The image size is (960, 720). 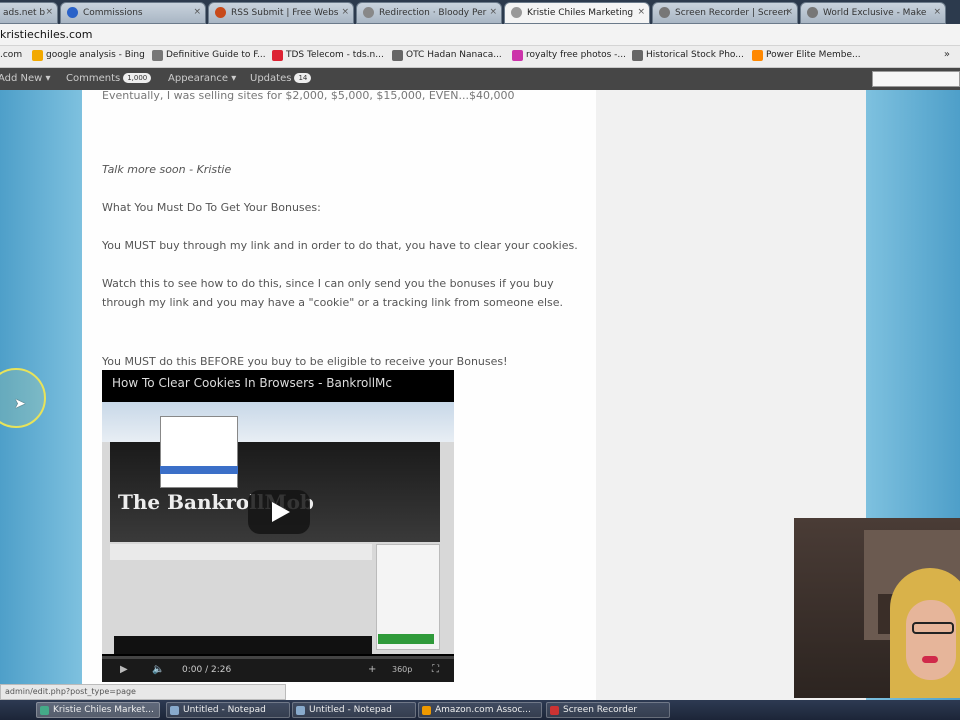 What do you see at coordinates (433, 13) in the screenshot?
I see `tab-label: Redirection · Bloody Per` at bounding box center [433, 13].